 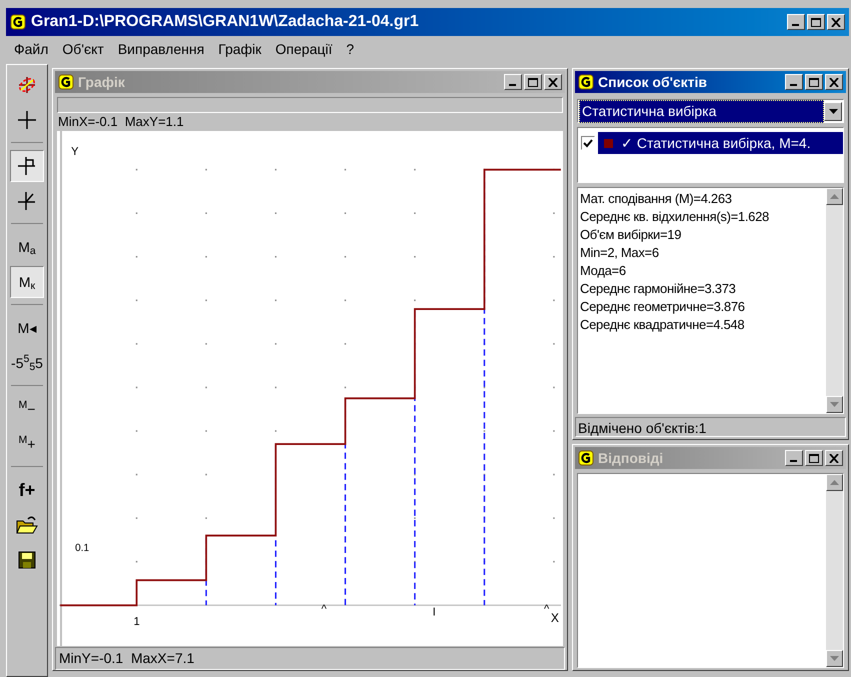 I want to click on window-title: Графік, so click(x=102, y=82).